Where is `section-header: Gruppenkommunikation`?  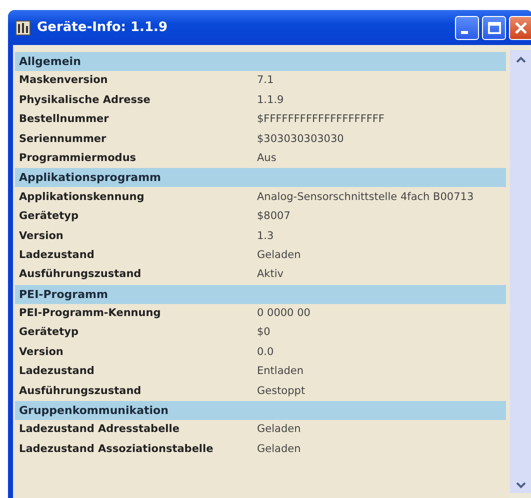 section-header: Gruppenkommunikation is located at coordinates (260, 410).